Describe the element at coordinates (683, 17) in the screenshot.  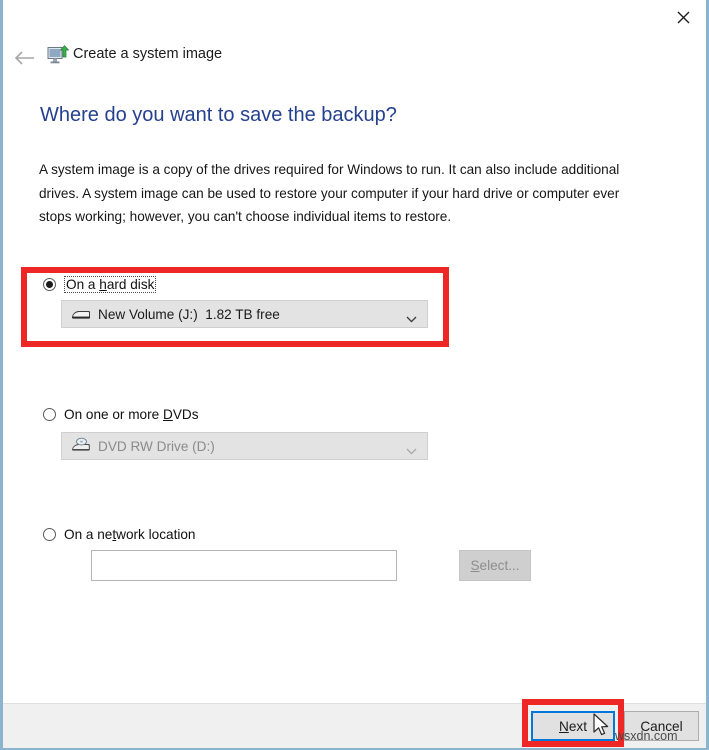
I see `close-icon` at that location.